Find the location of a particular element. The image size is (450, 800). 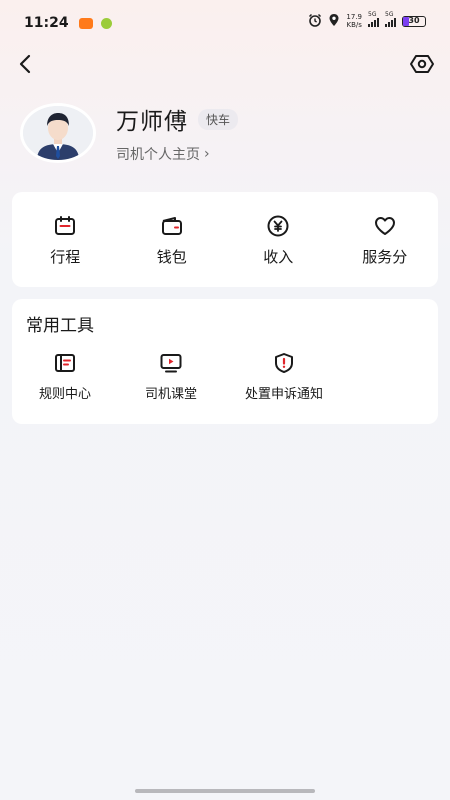

nav-bar is located at coordinates (225, 64).